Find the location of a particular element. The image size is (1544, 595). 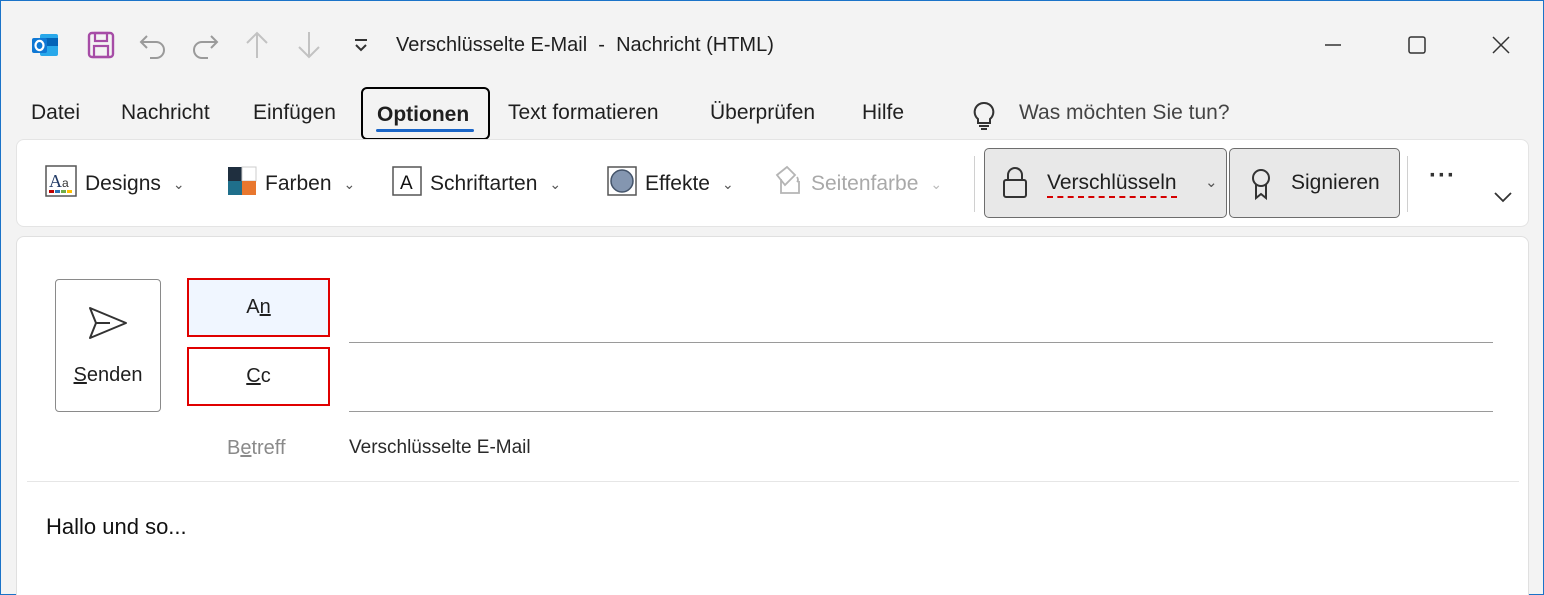

redo-icon is located at coordinates (205, 45).